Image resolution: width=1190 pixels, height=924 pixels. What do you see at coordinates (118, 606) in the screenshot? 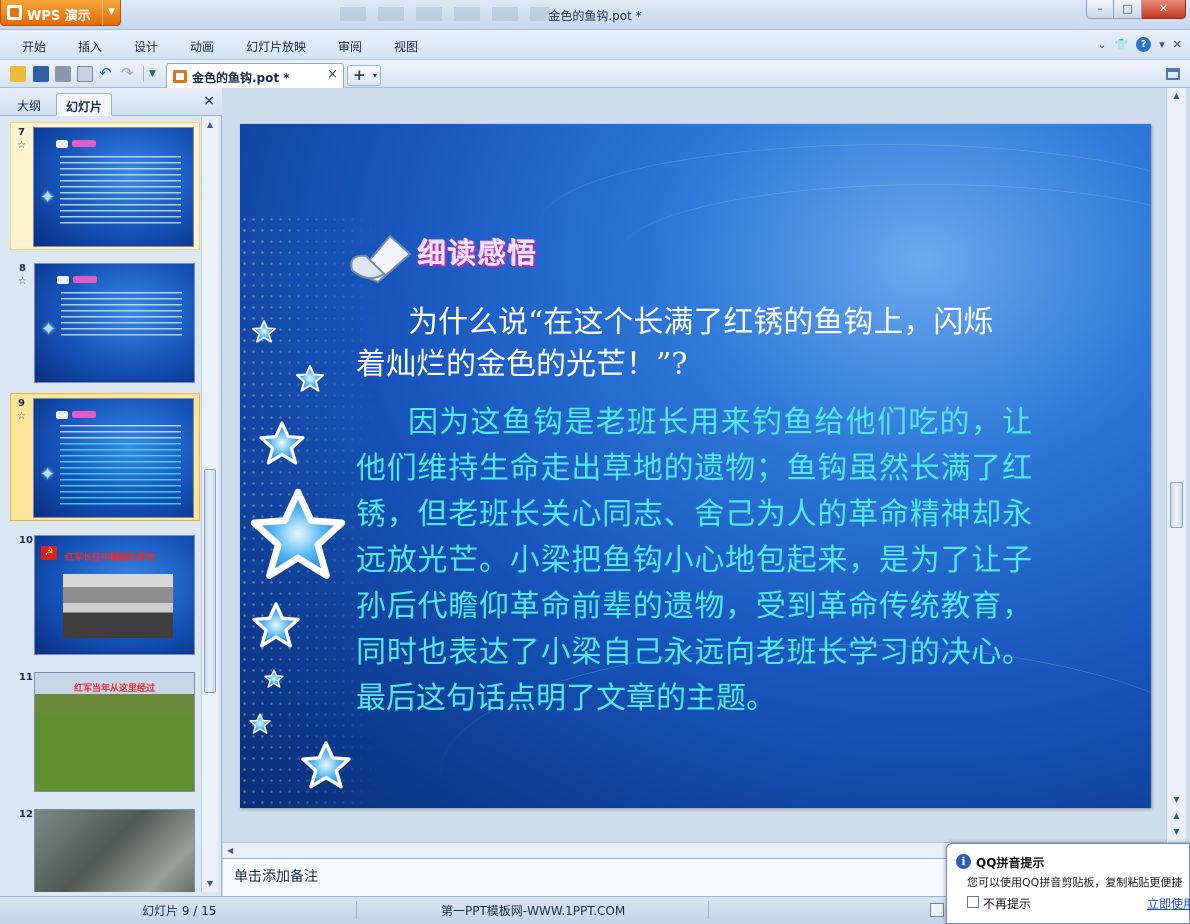
I see `rocky-river-photo` at bounding box center [118, 606].